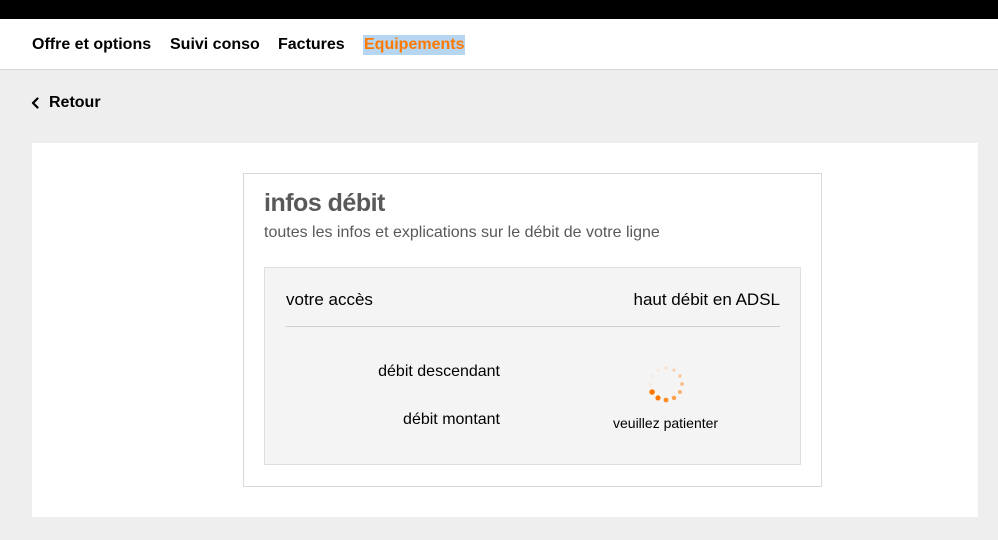 The image size is (998, 540). Describe the element at coordinates (666, 384) in the screenshot. I see `spinner-icon` at that location.